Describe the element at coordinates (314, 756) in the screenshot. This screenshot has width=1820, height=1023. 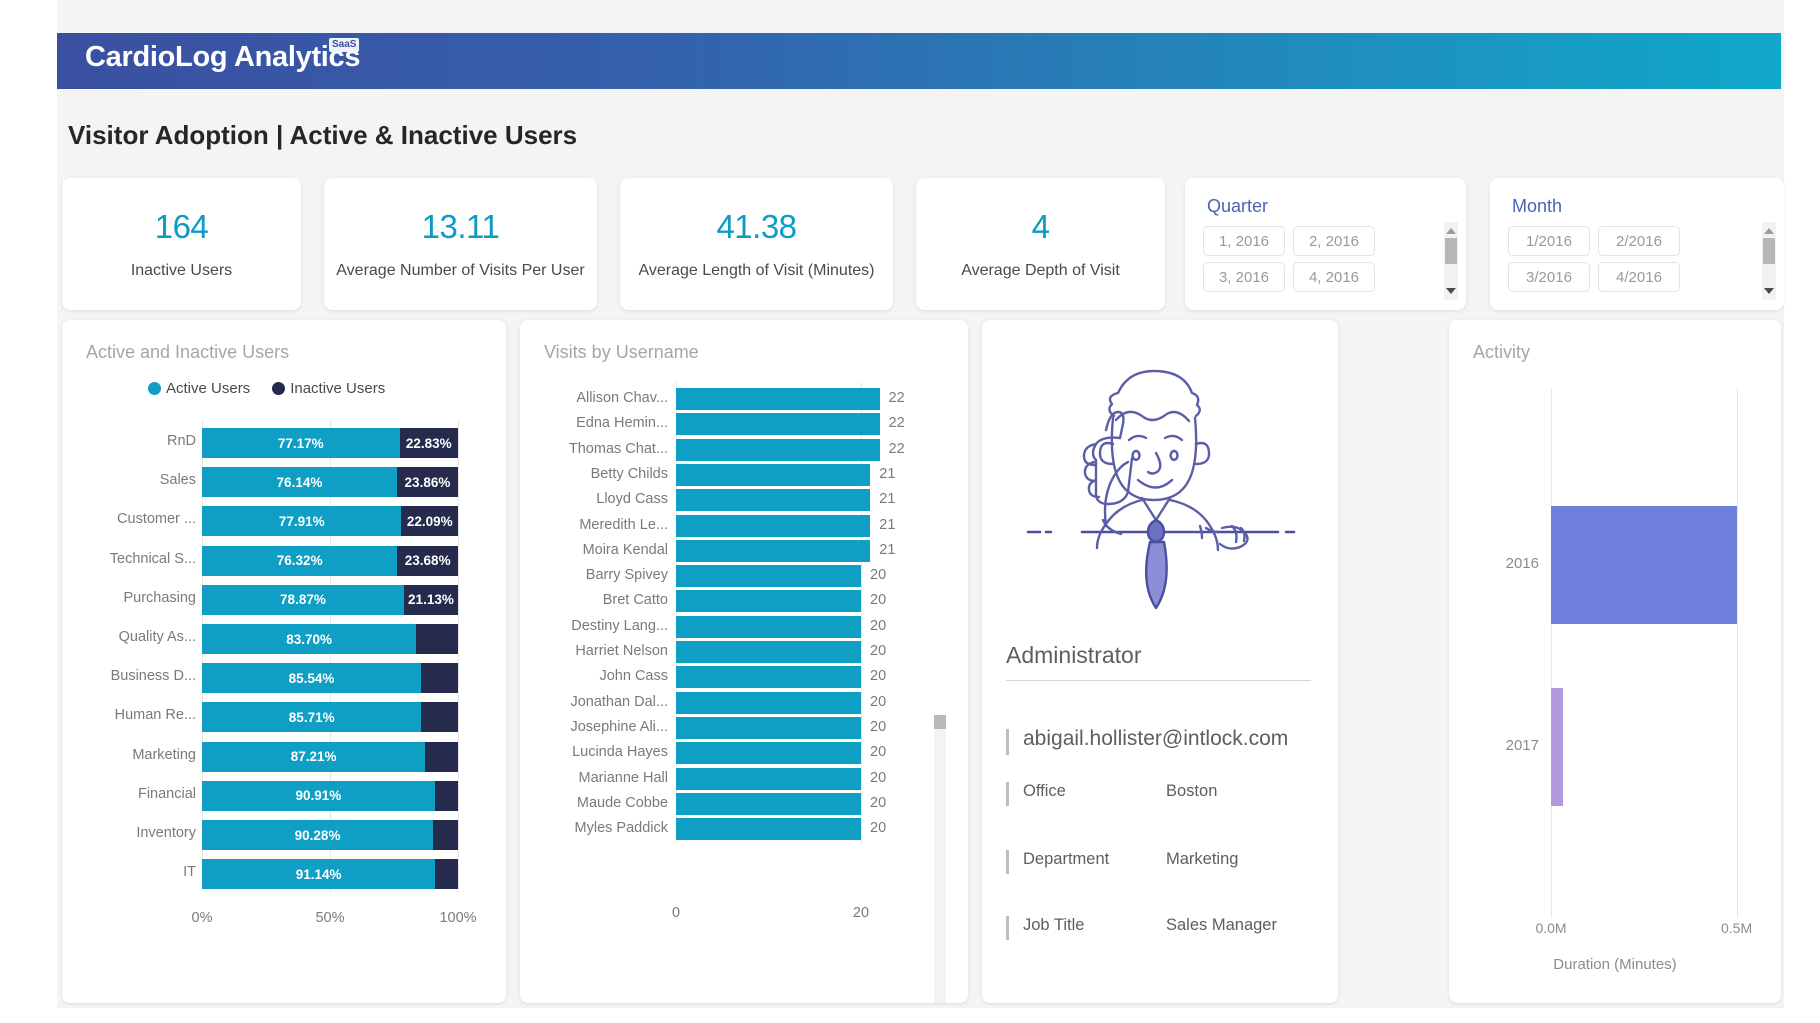
I see `bar-segment-active: 87.21%` at that location.